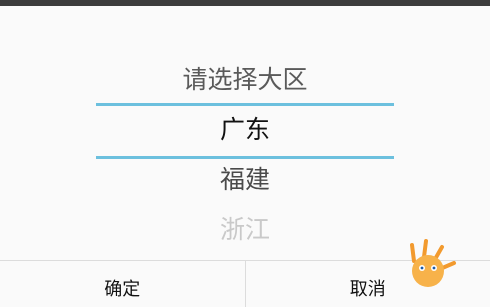 The image size is (490, 307). What do you see at coordinates (123, 284) in the screenshot?
I see `confirm-button: 确定` at bounding box center [123, 284].